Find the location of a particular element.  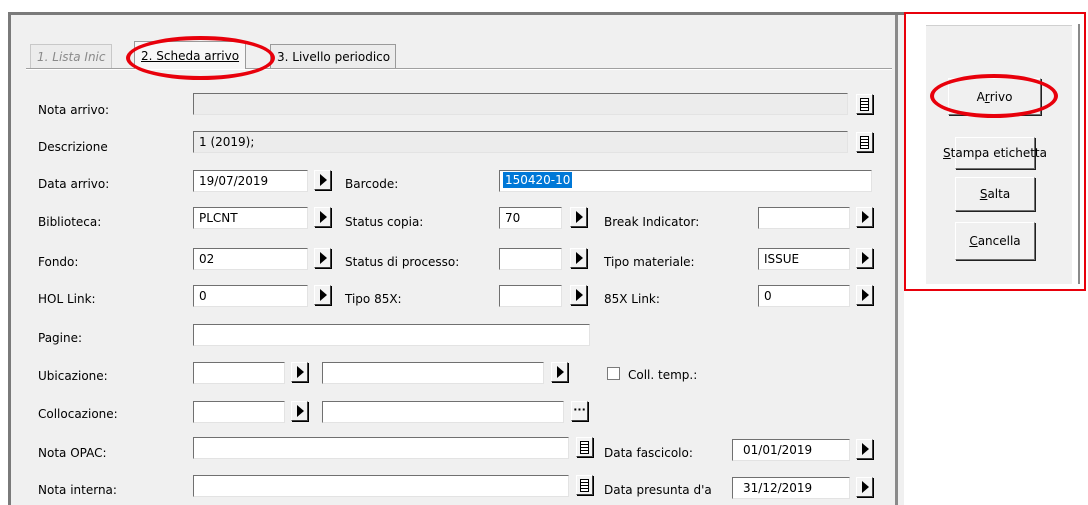

collocazione-description-field is located at coordinates (443, 412).